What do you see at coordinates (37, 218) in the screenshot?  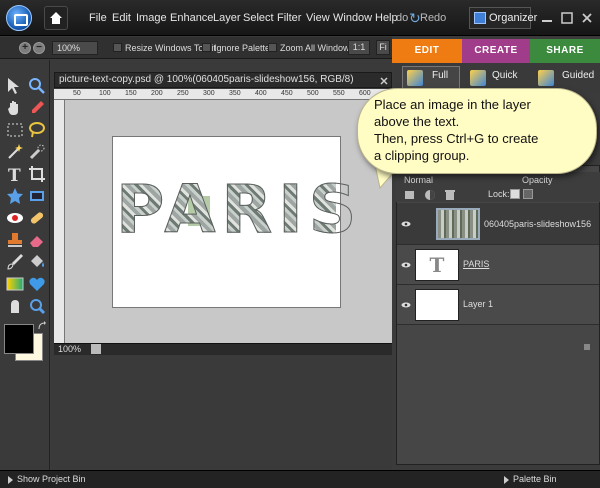 I see `healing-brush-icon` at bounding box center [37, 218].